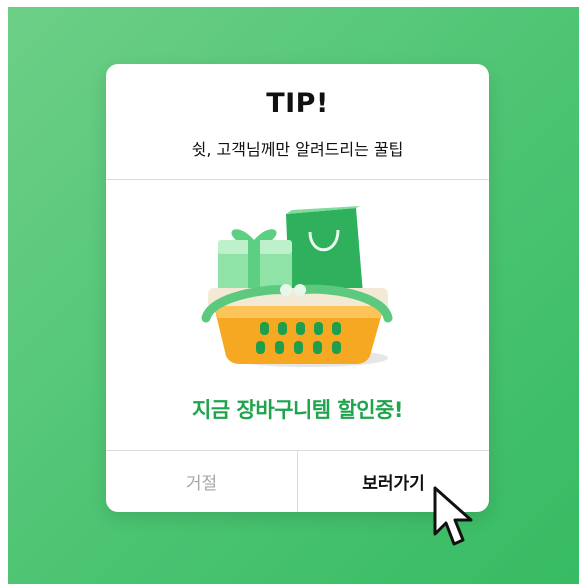 This screenshot has width=579, height=584. What do you see at coordinates (297, 149) in the screenshot?
I see `modal-subtitle: 쉿, 고객님께만 알려드리는 꿀팁` at bounding box center [297, 149].